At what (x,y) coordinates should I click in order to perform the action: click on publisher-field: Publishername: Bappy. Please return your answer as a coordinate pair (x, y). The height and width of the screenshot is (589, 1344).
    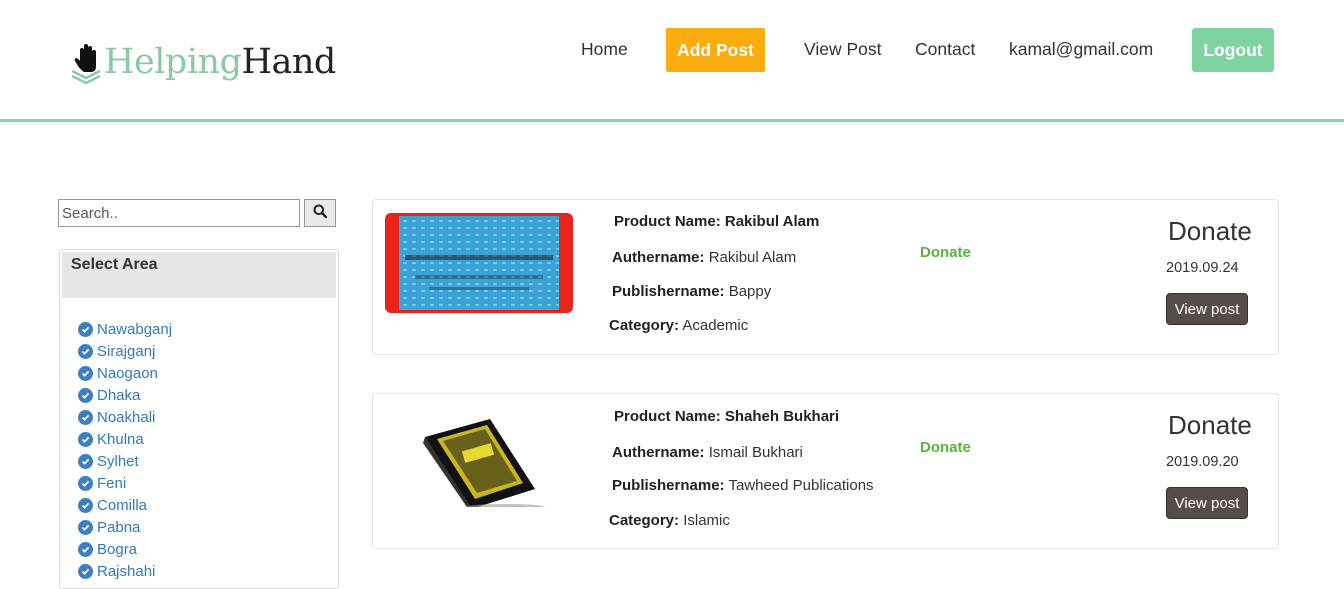
    Looking at the image, I should click on (691, 291).